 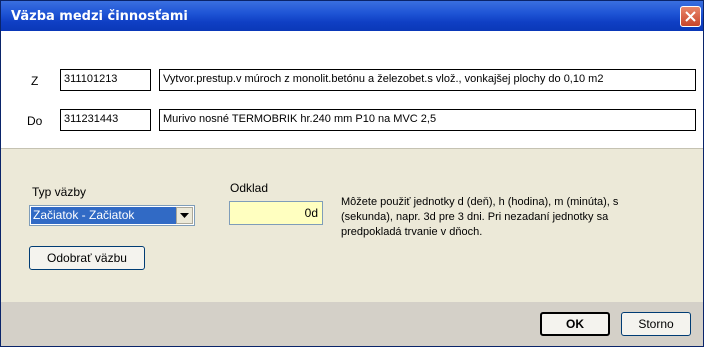 What do you see at coordinates (103, 215) in the screenshot?
I see `link-type-value: Začiatok - Začiatok` at bounding box center [103, 215].